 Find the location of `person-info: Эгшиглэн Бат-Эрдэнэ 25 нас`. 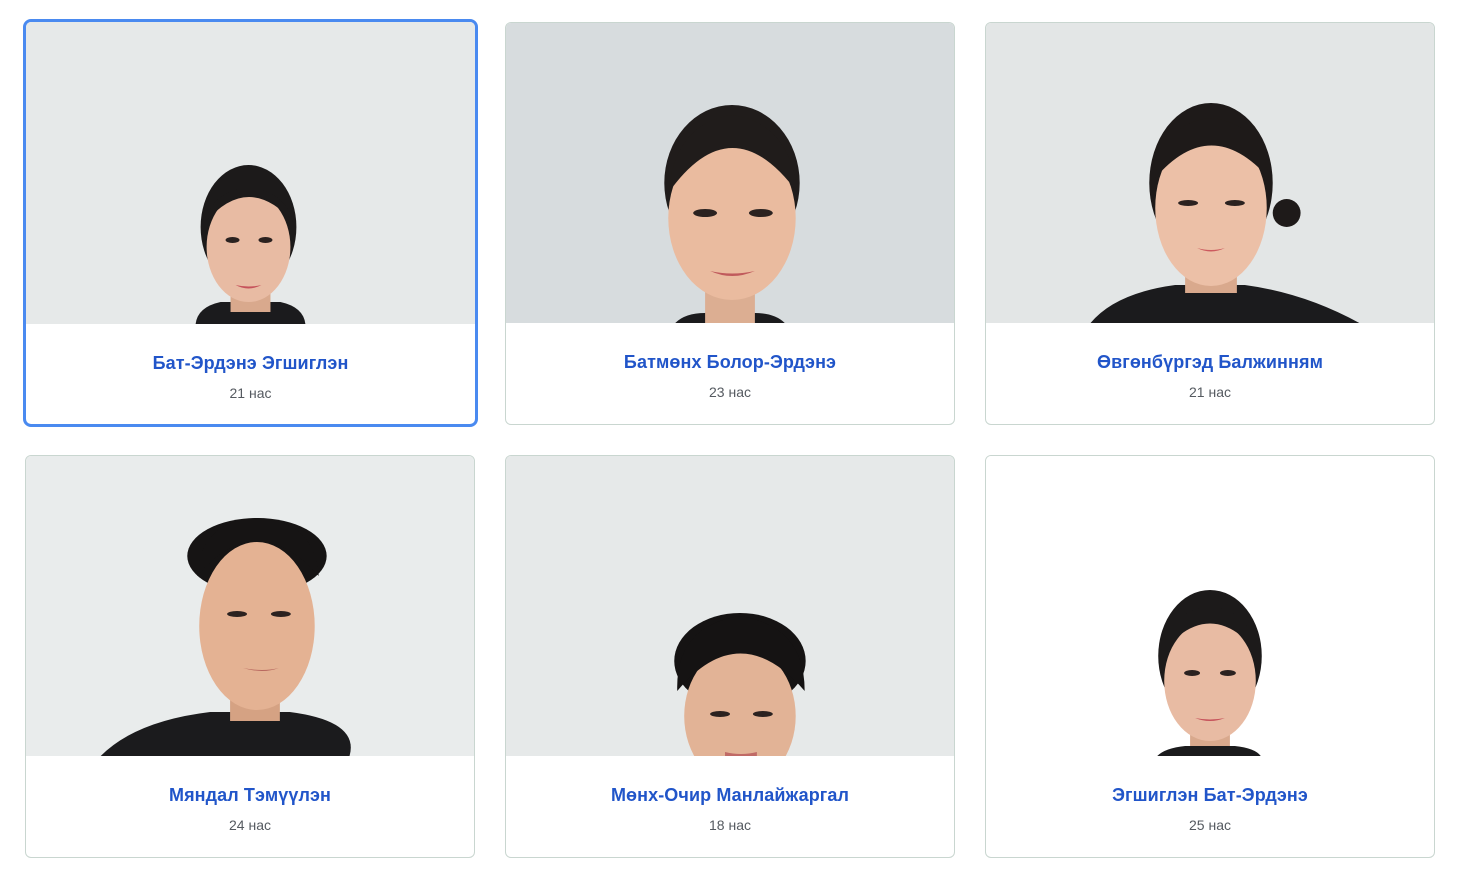

person-info: Эгшиглэн Бат-Эрдэнэ 25 нас is located at coordinates (1210, 809).